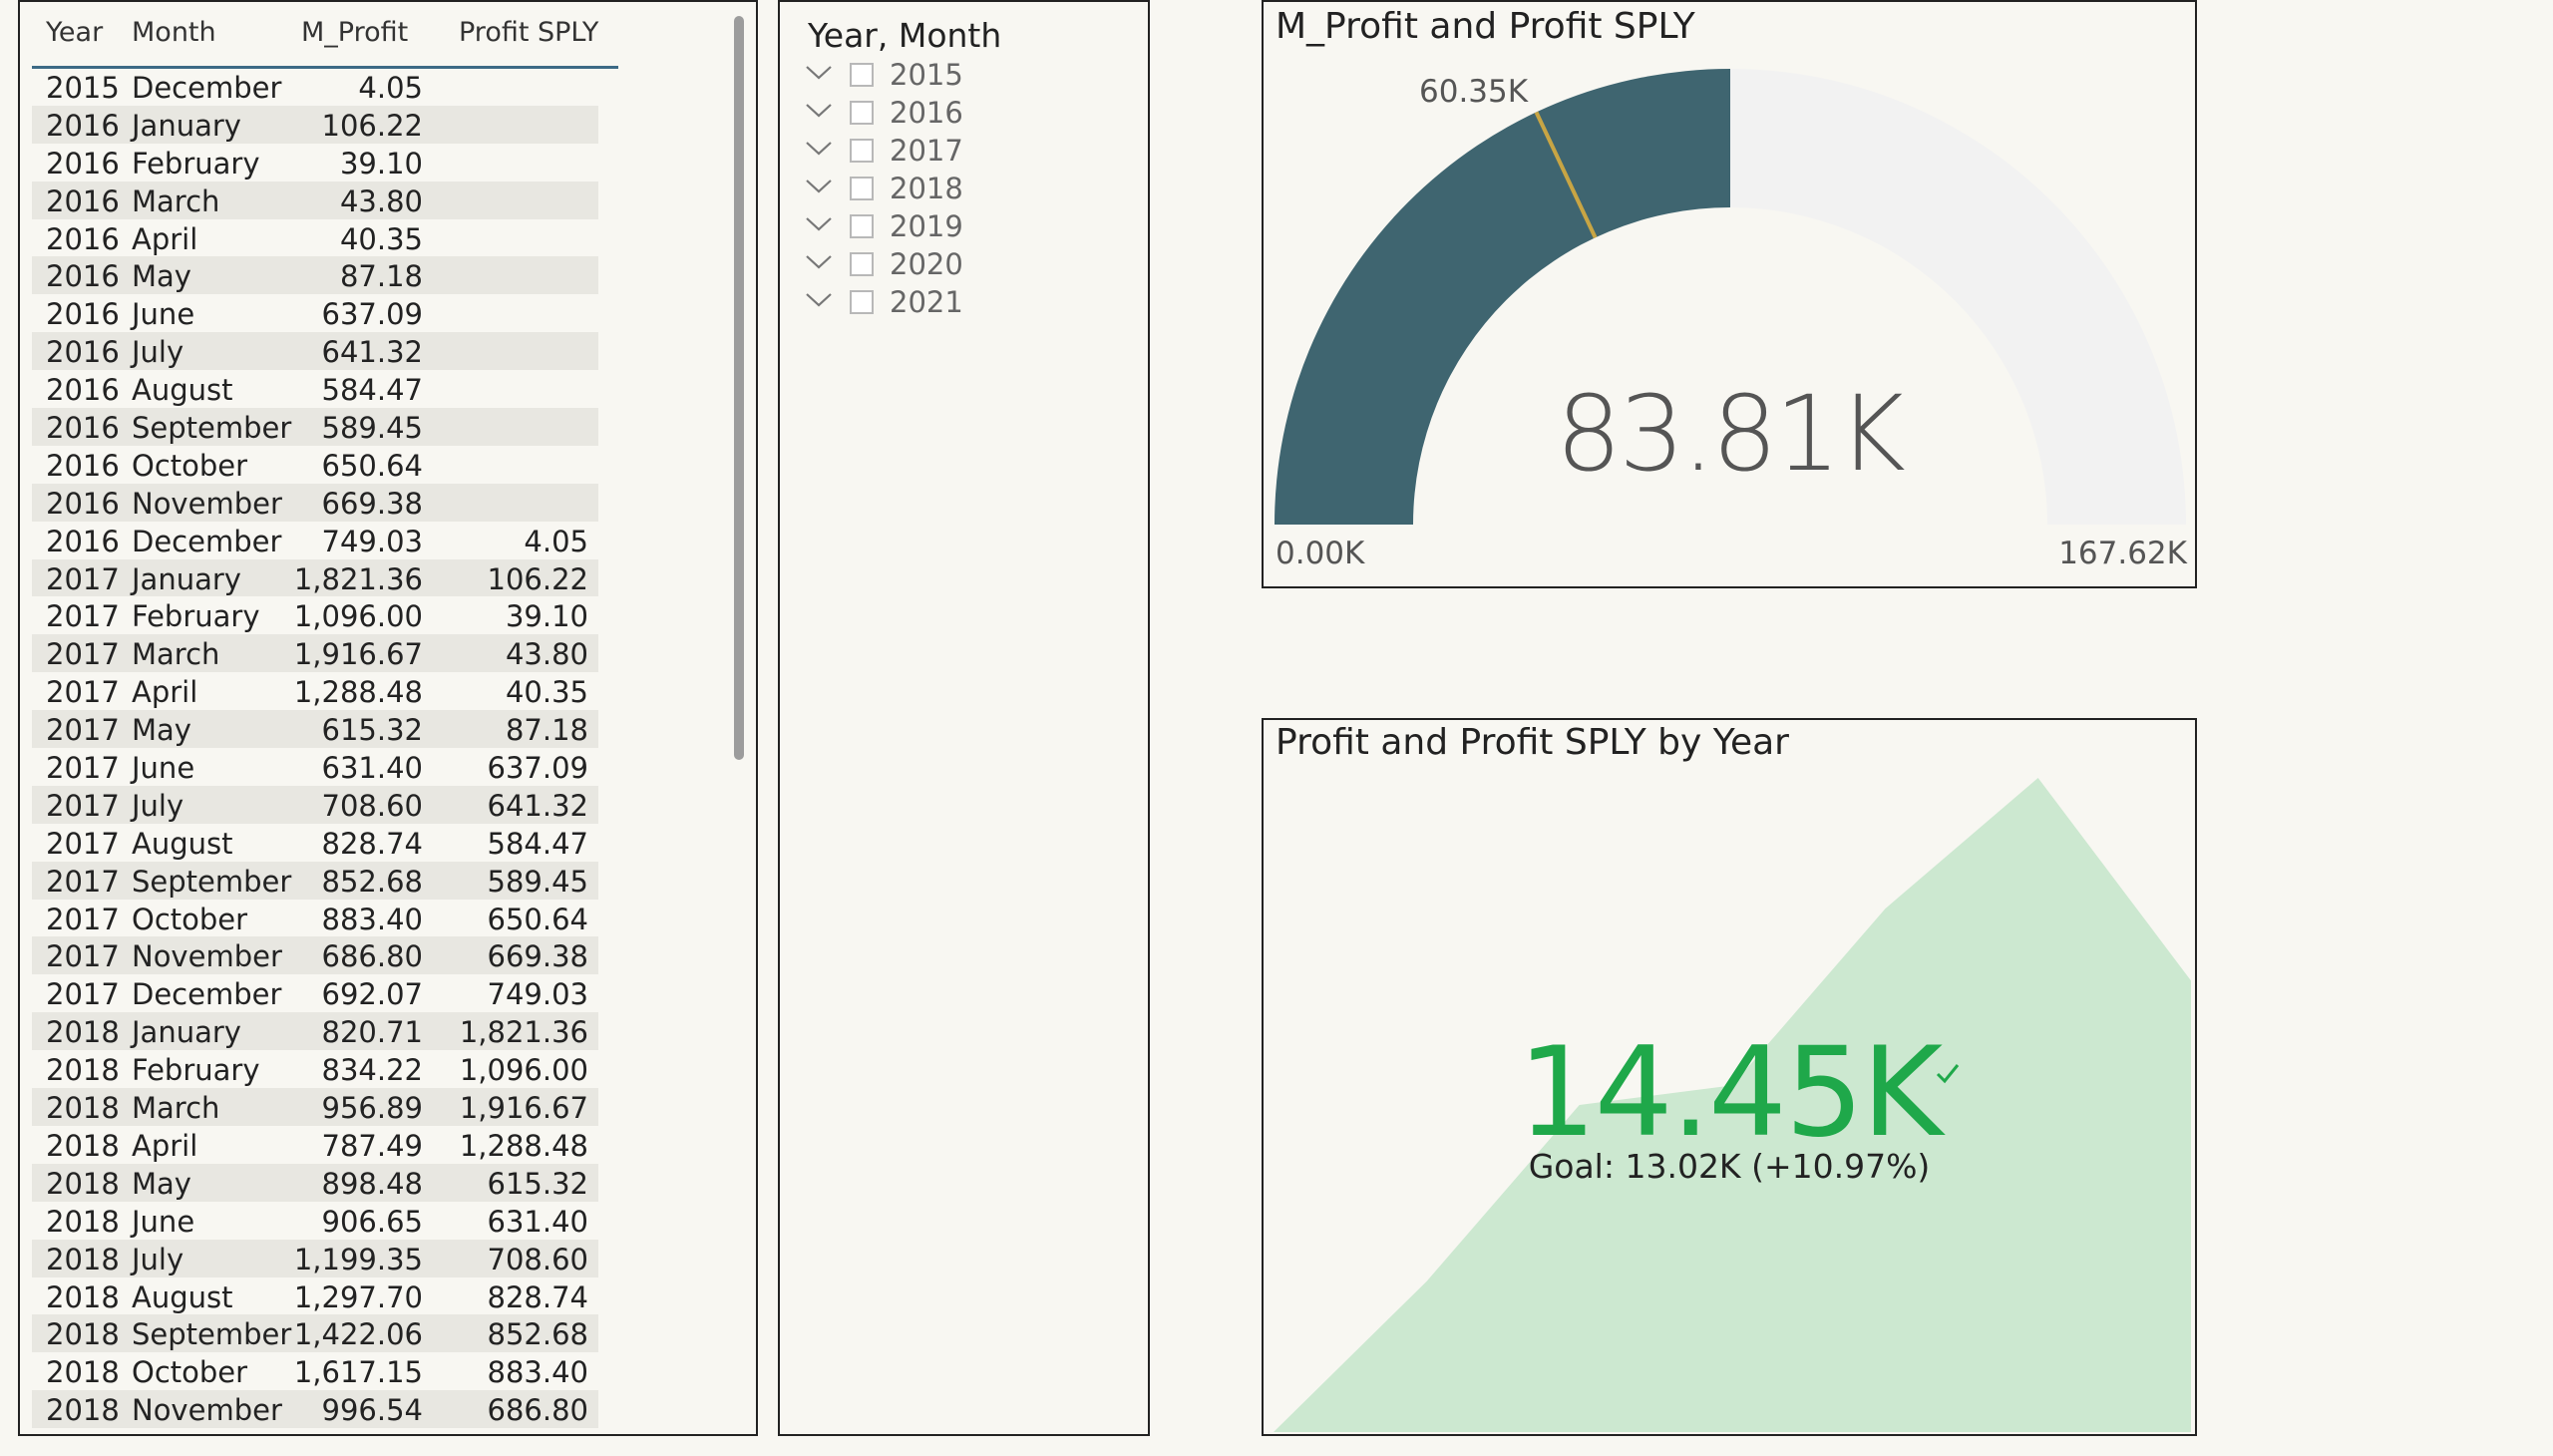 The image size is (2553, 1456). What do you see at coordinates (315, 163) in the screenshot?
I see `table-row: 2016 February 39.10` at bounding box center [315, 163].